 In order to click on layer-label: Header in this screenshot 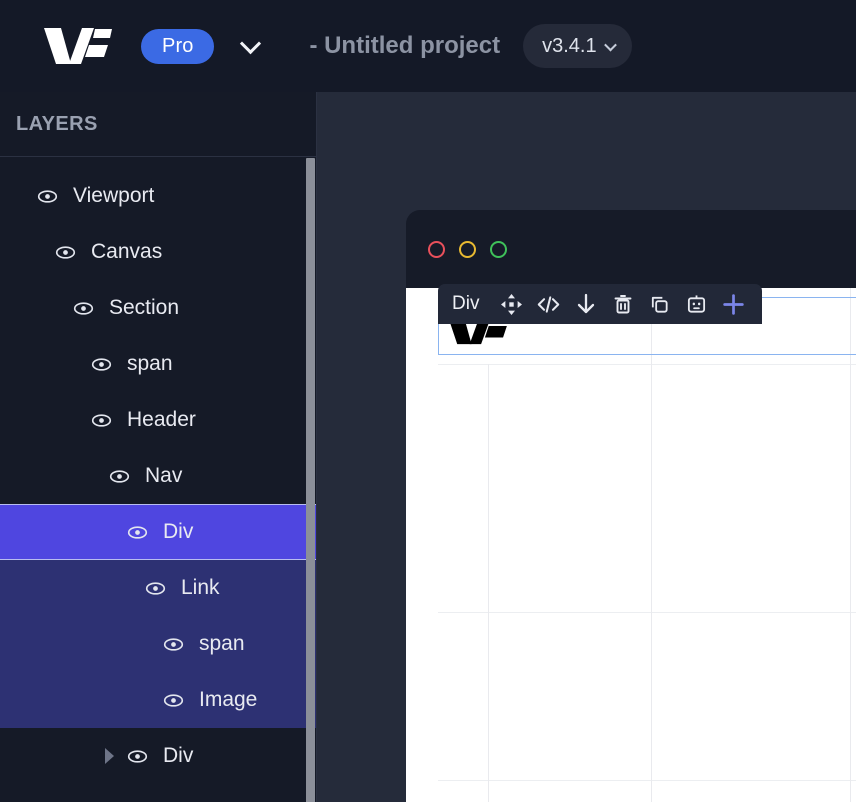, I will do `click(161, 419)`.